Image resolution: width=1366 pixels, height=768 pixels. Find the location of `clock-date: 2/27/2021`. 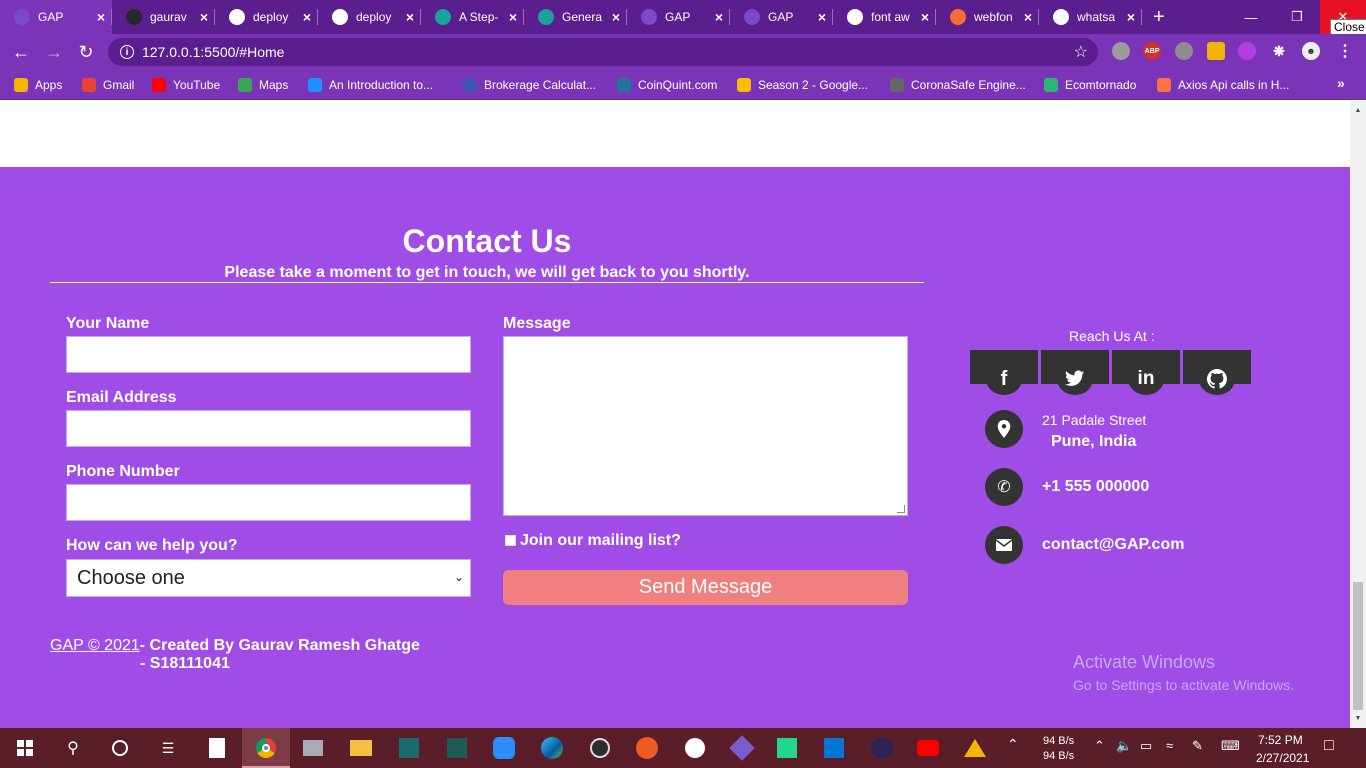

clock-date: 2/27/2021 is located at coordinates (1282, 758).